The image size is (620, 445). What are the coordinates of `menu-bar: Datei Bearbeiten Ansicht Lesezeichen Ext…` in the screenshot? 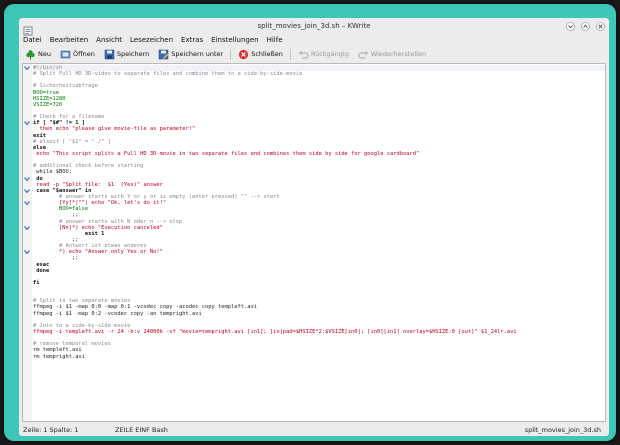 It's located at (314, 40).